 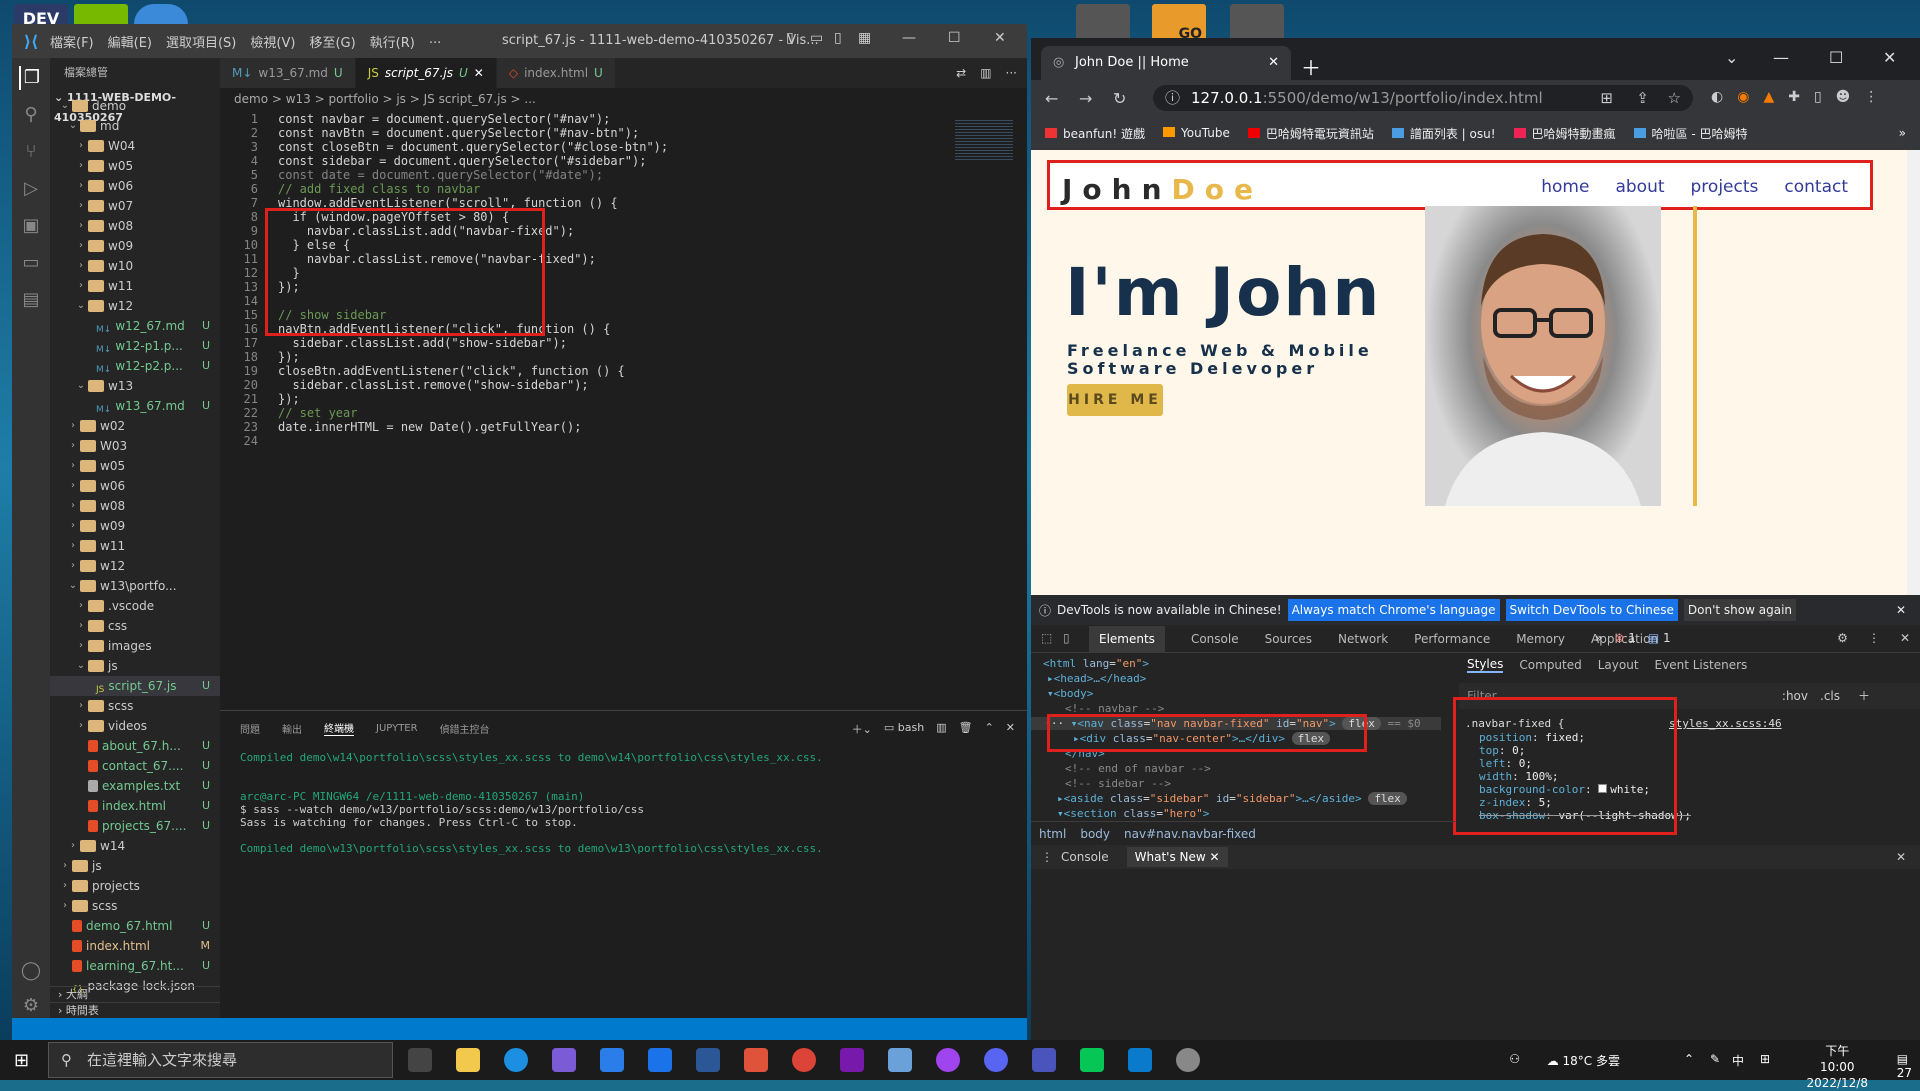 What do you see at coordinates (31, 300) in the screenshot?
I see `jupyter-icon: ▤` at bounding box center [31, 300].